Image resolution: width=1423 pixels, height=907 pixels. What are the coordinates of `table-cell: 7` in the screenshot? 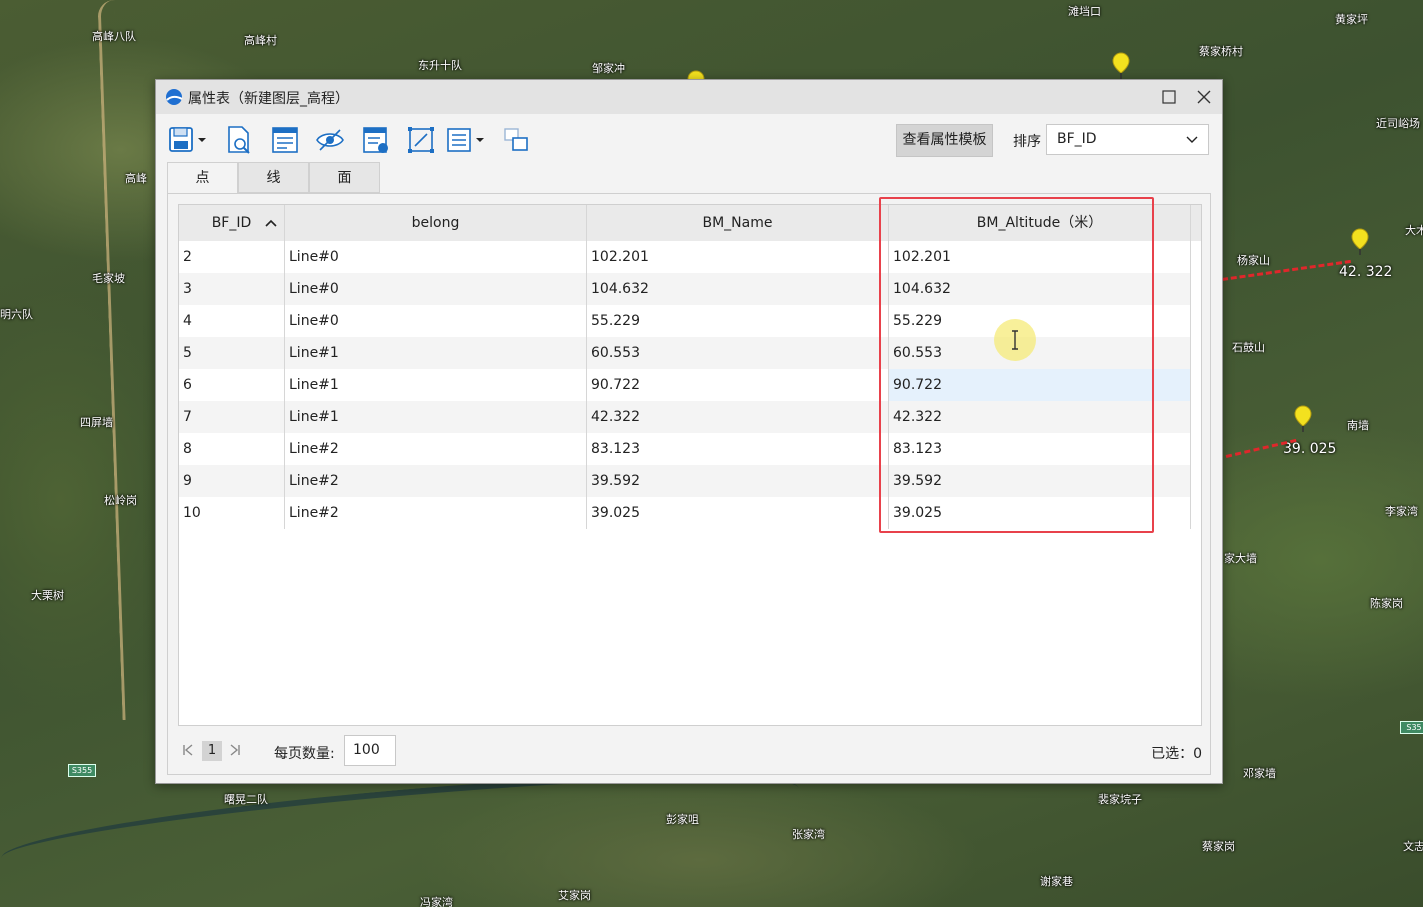 It's located at (232, 417).